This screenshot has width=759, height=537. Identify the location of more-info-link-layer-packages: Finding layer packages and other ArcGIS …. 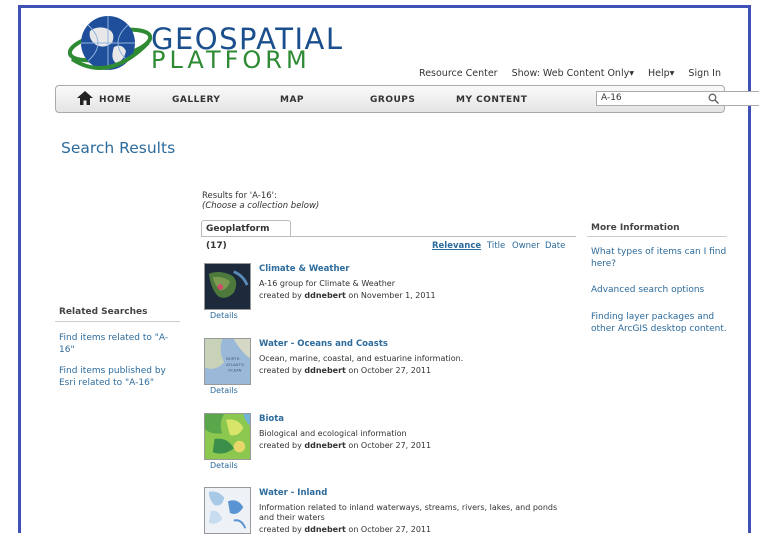
(660, 323).